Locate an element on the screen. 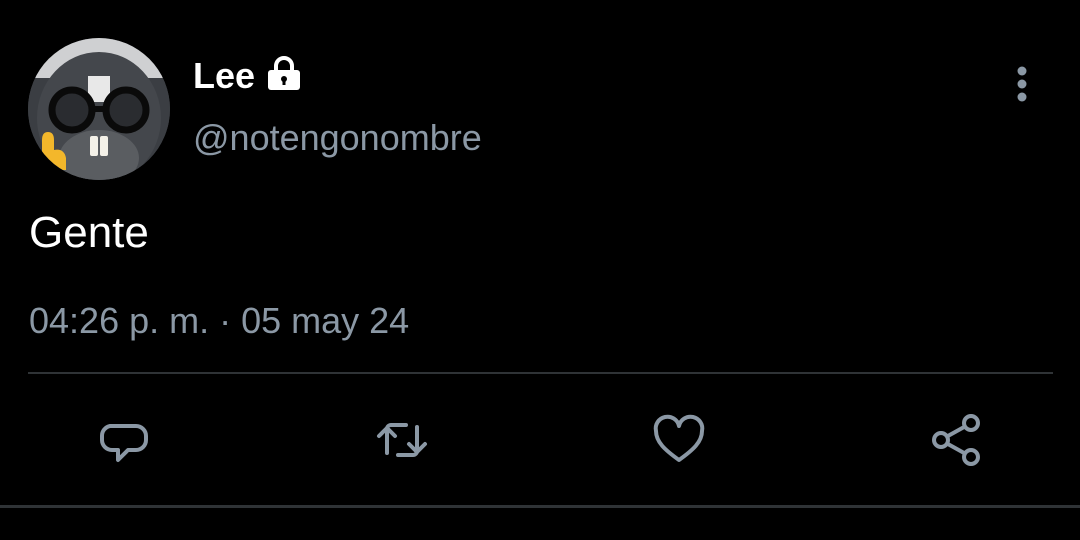 The image size is (1080, 540). avatar-image is located at coordinates (99, 109).